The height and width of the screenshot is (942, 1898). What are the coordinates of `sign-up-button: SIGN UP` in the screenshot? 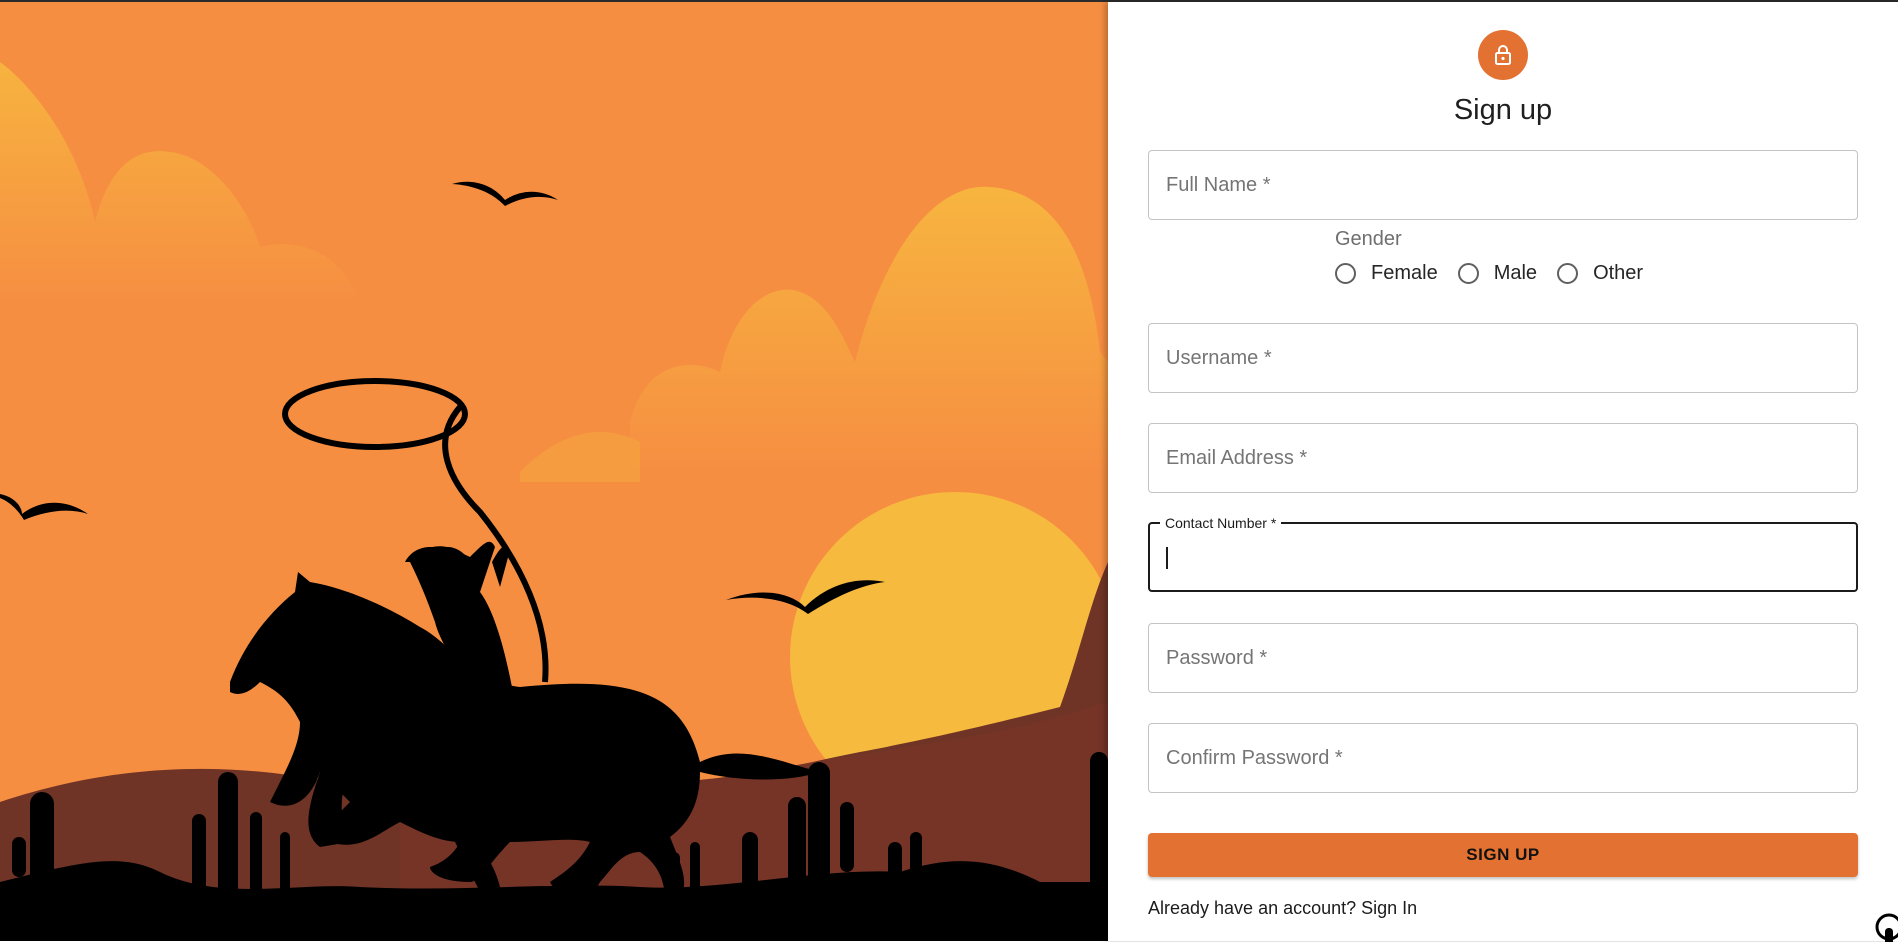 It's located at (1503, 855).